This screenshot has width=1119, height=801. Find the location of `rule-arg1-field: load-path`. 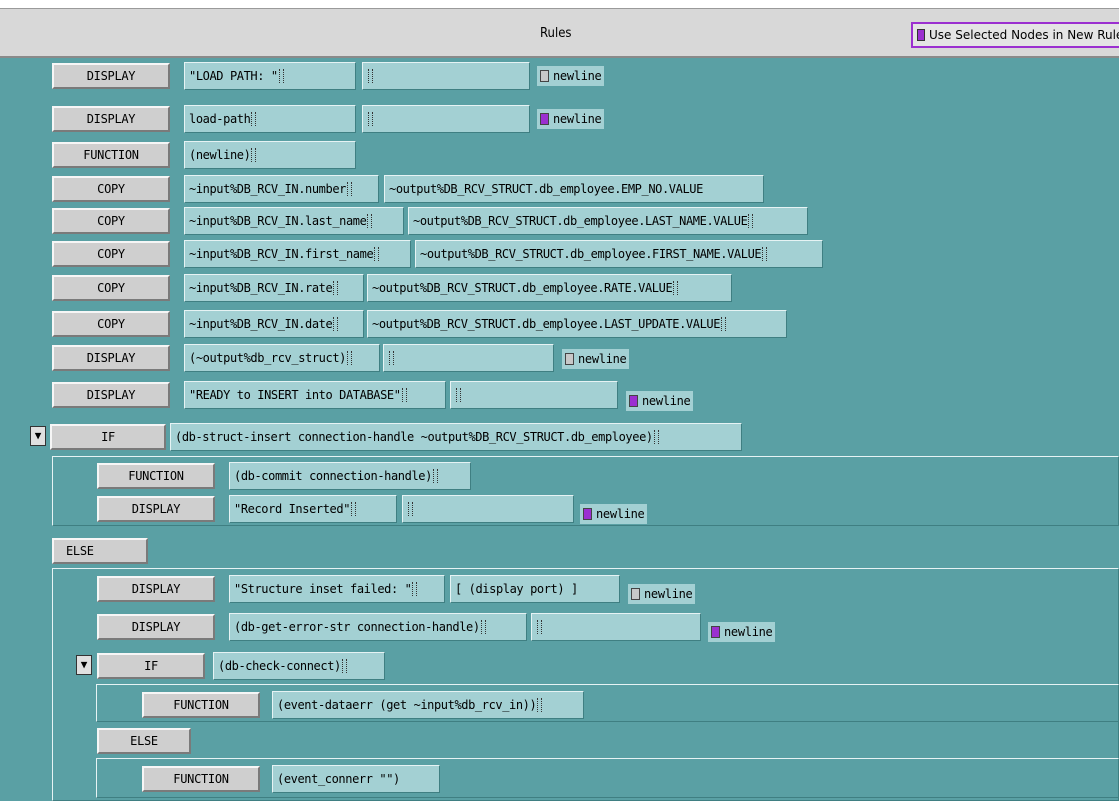

rule-arg1-field: load-path is located at coordinates (270, 119).